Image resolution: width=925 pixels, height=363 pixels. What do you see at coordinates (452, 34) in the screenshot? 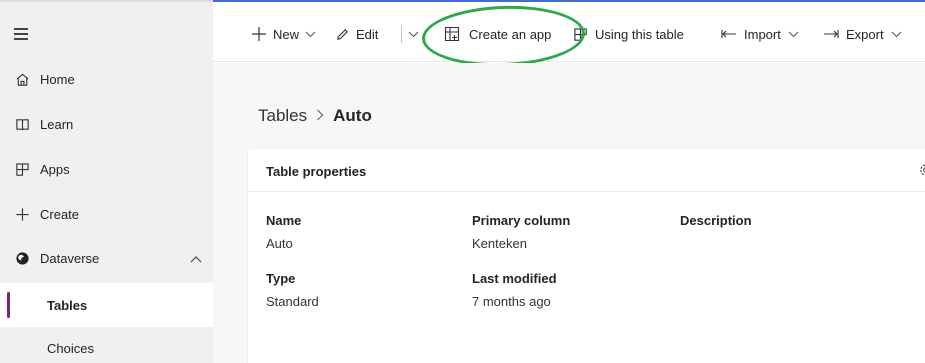
I see `app-grid-icon` at bounding box center [452, 34].